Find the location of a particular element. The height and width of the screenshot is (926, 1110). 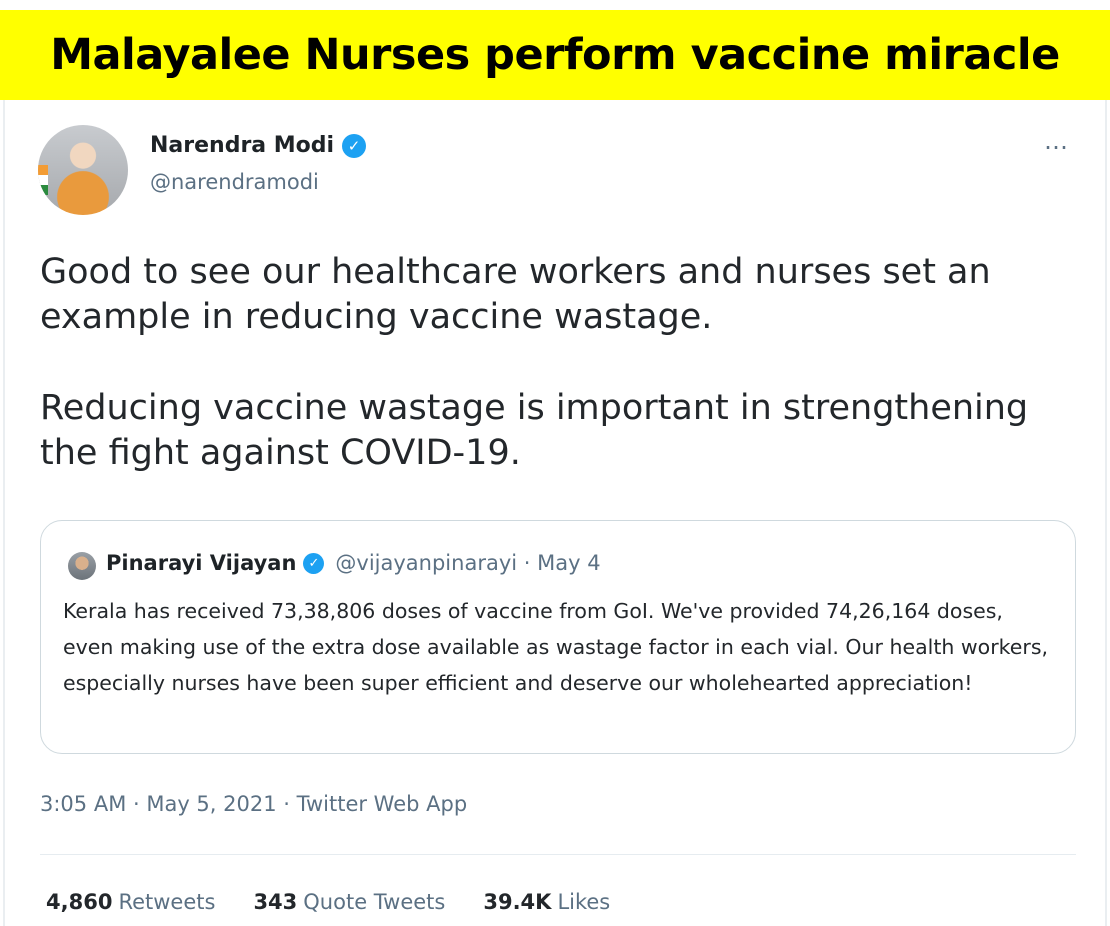

quoted-handle-date: @vijayanpinarayi · May 4 is located at coordinates (468, 563).